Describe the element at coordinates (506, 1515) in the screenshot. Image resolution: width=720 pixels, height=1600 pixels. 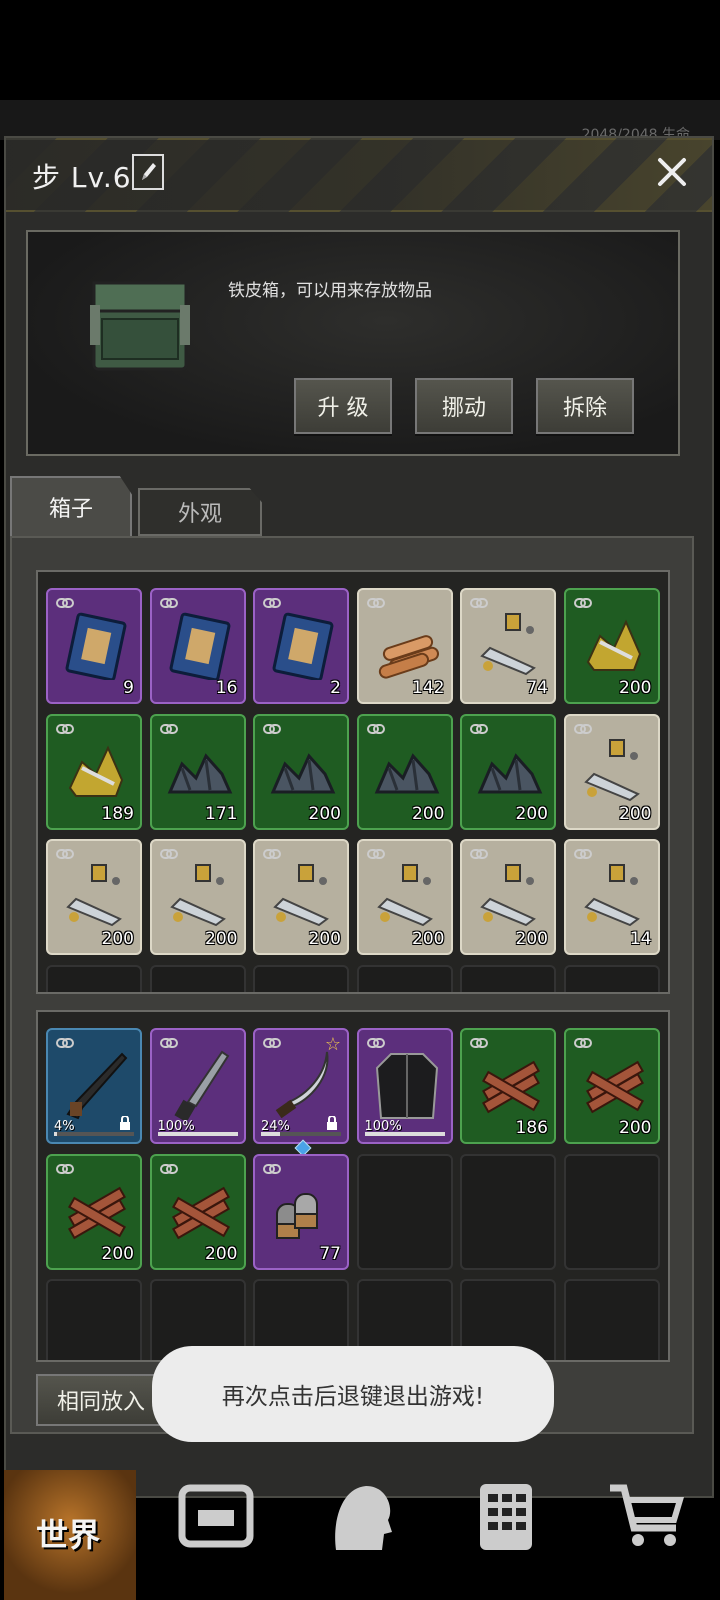
I see `crafting-calculator-icon` at that location.